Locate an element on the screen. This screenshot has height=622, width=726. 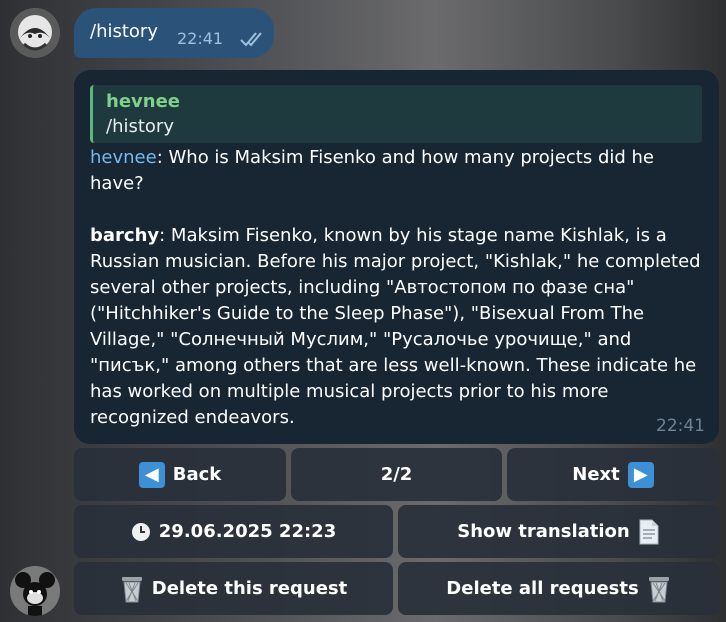
document-icon is located at coordinates (649, 531).